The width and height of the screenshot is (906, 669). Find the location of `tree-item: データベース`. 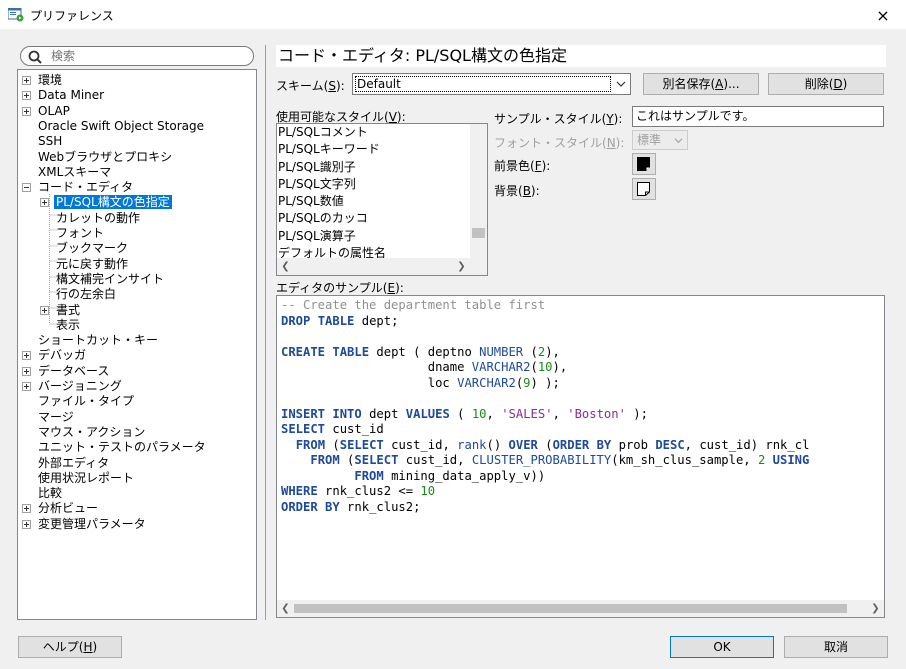

tree-item: データベース is located at coordinates (66, 371).